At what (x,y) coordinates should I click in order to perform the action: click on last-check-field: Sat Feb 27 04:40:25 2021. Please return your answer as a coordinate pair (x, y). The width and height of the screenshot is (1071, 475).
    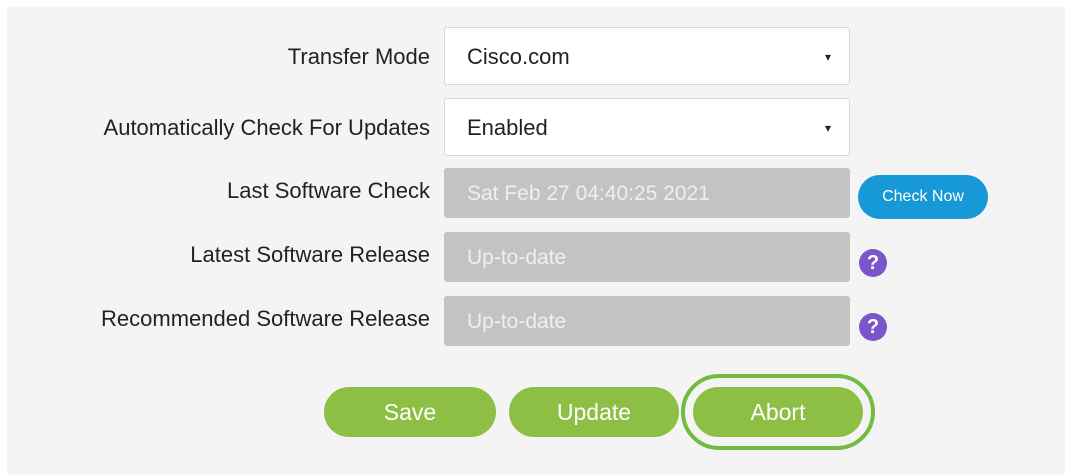
    Looking at the image, I should click on (647, 193).